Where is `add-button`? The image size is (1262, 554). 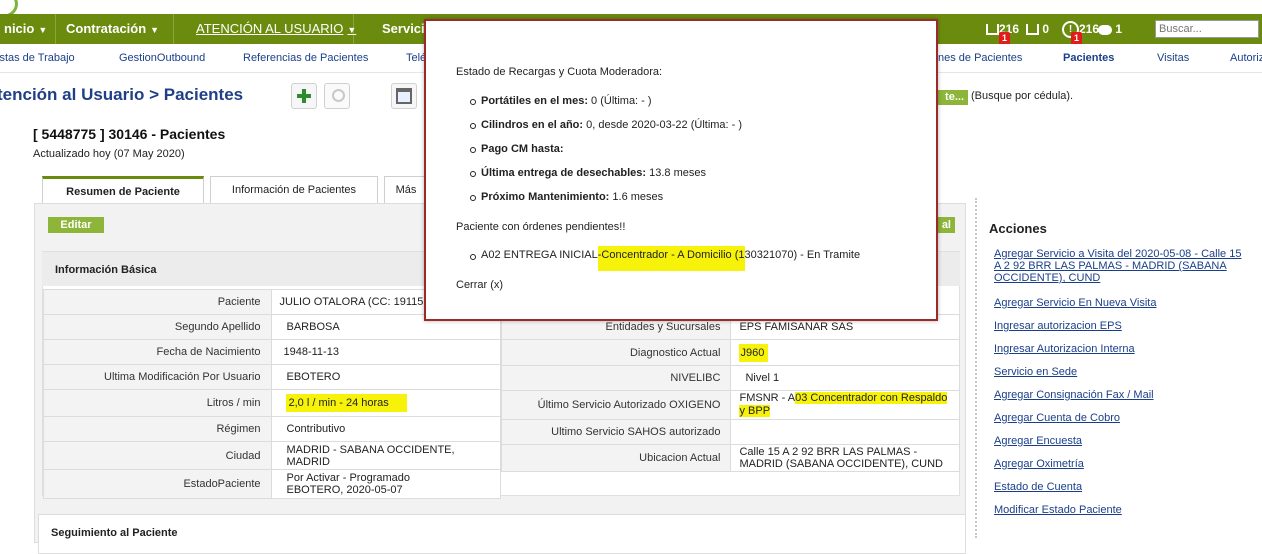
add-button is located at coordinates (304, 96).